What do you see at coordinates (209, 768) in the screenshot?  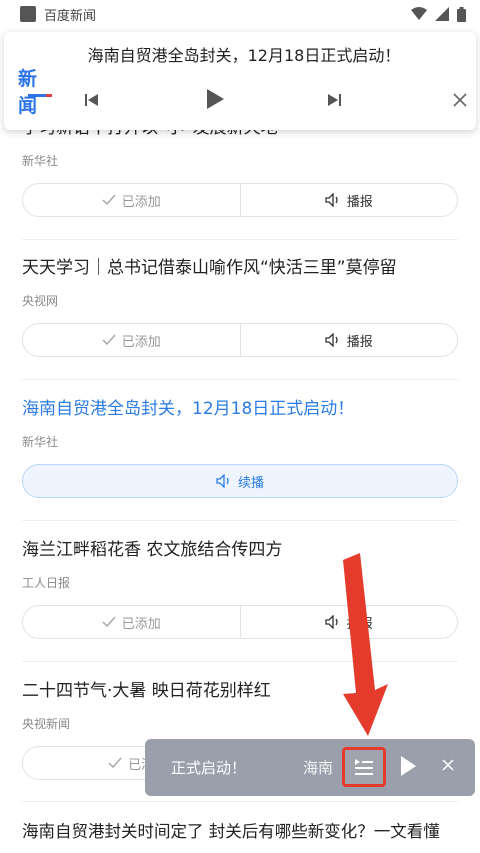 I see `mini-player-title: 正式启动！` at bounding box center [209, 768].